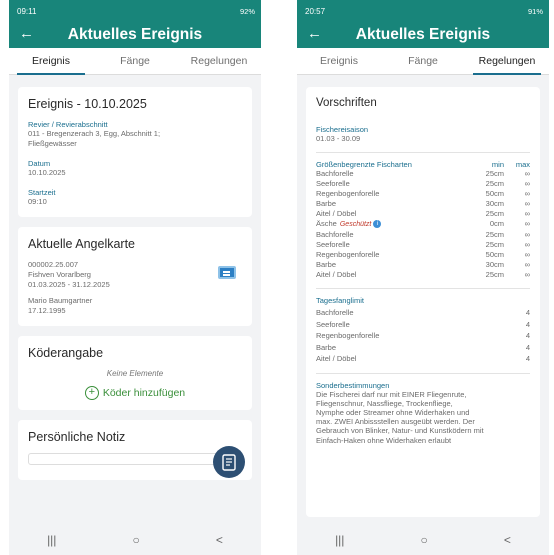 This screenshot has height=555, width=554. Describe the element at coordinates (377, 224) in the screenshot. I see `info-icon: i` at that location.